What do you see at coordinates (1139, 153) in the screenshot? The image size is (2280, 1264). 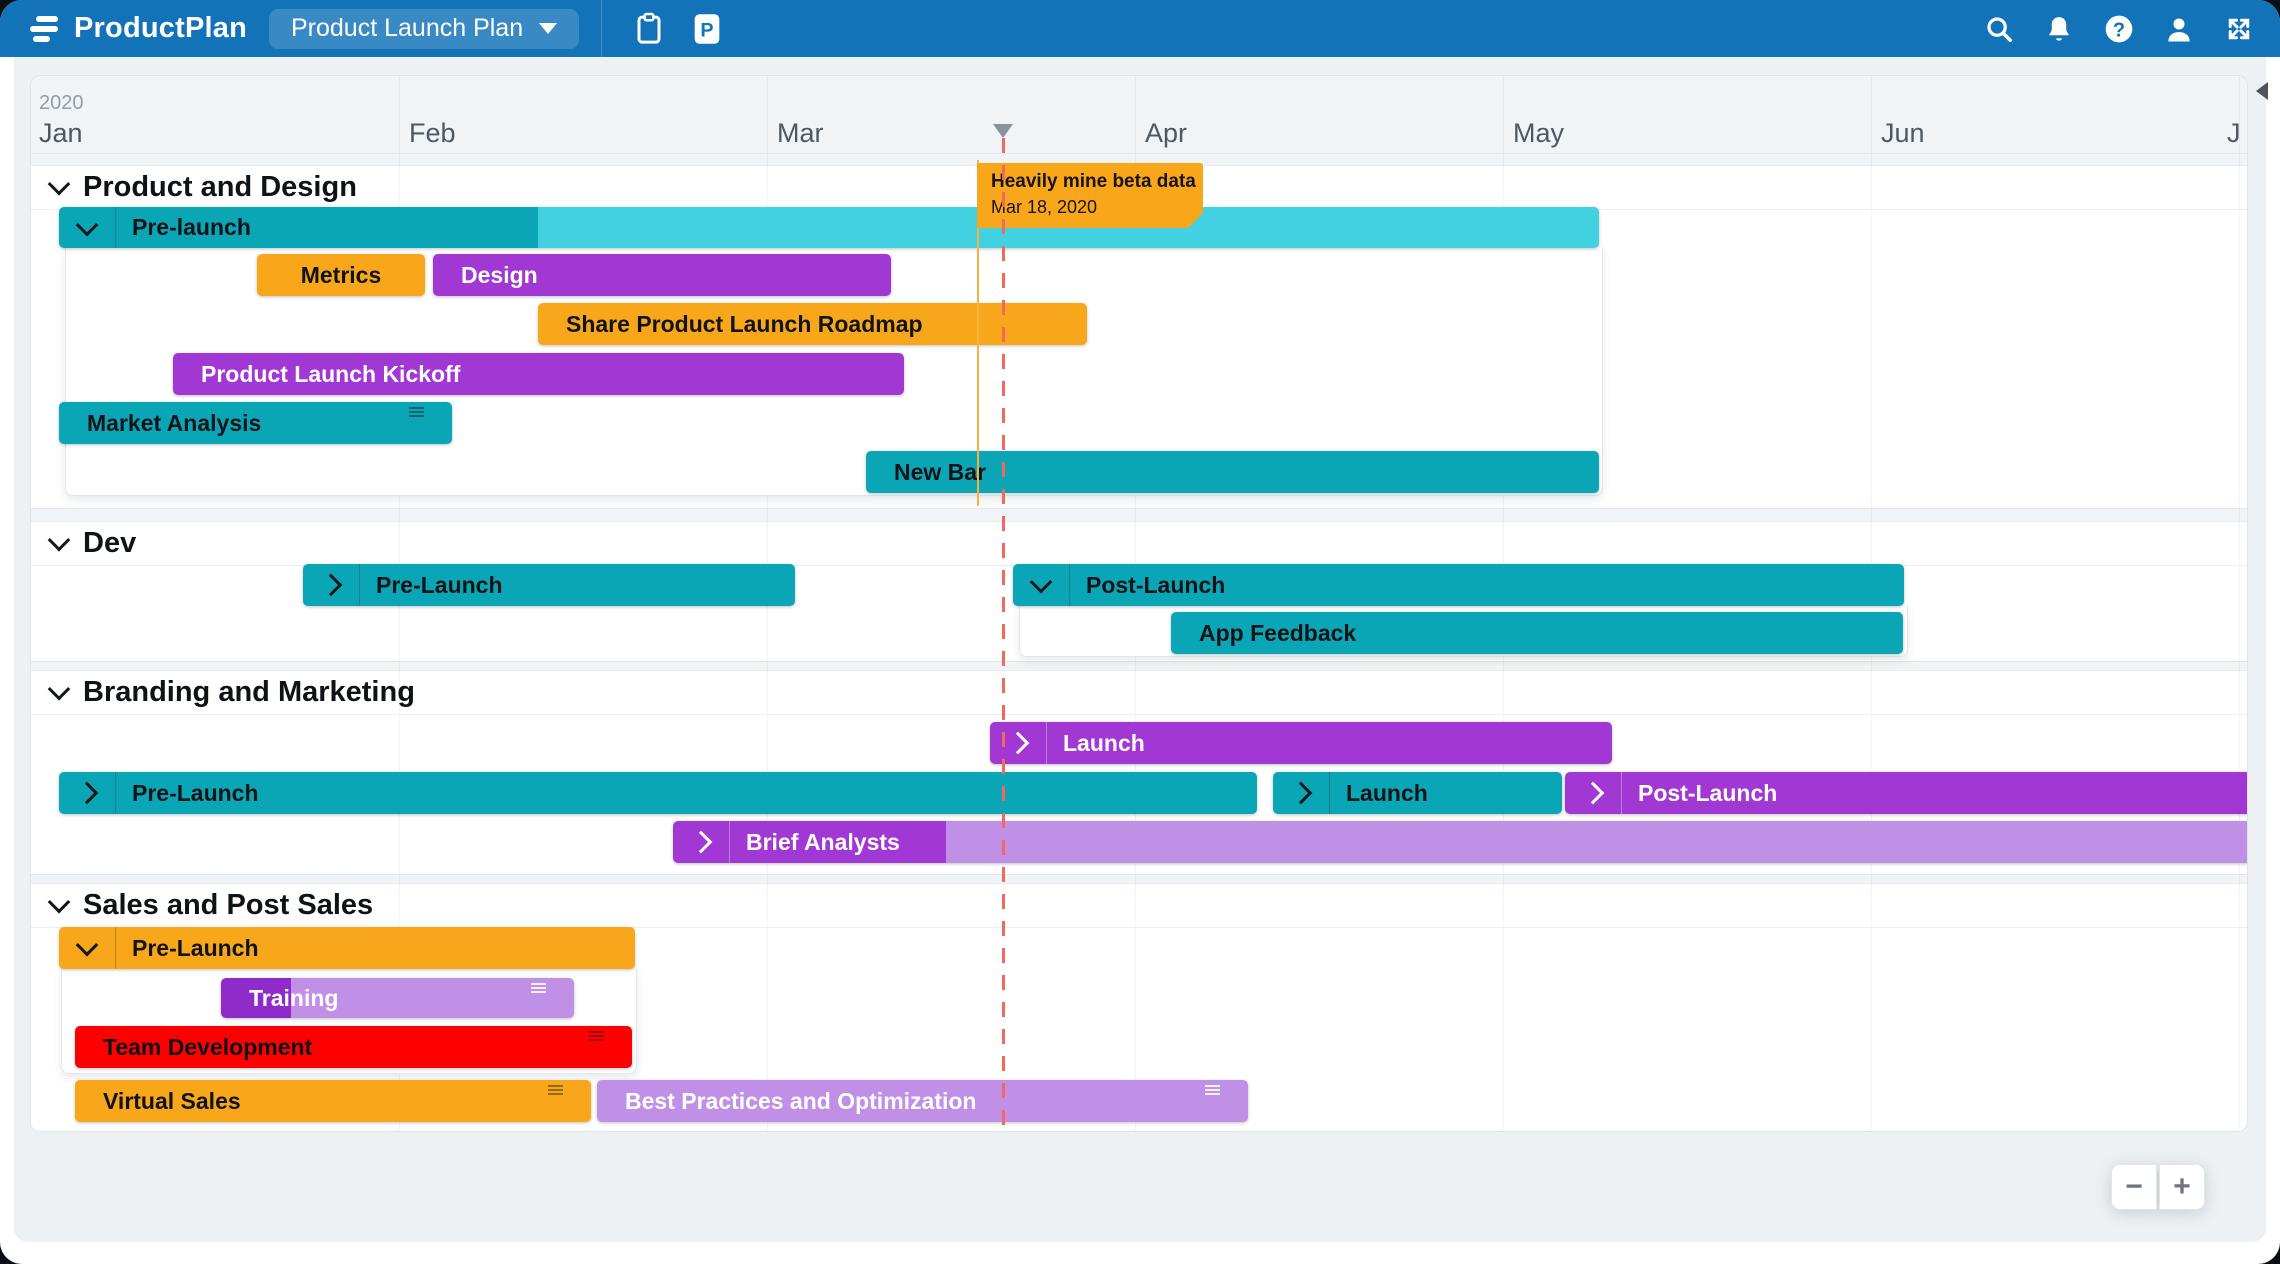 I see `timeline-header-divider` at bounding box center [1139, 153].